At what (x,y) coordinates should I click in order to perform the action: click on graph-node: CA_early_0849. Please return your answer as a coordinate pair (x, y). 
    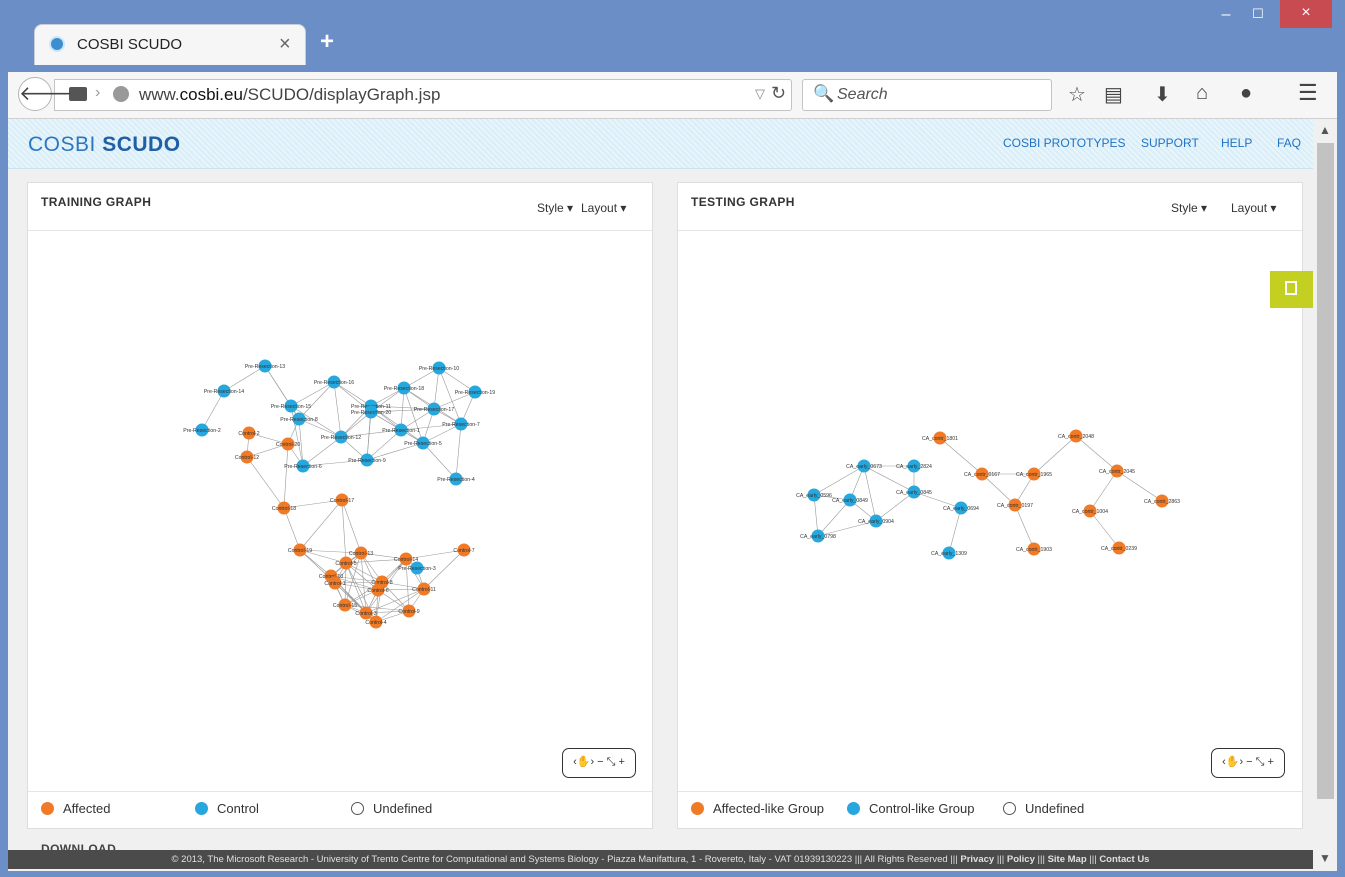
    Looking at the image, I should click on (850, 500).